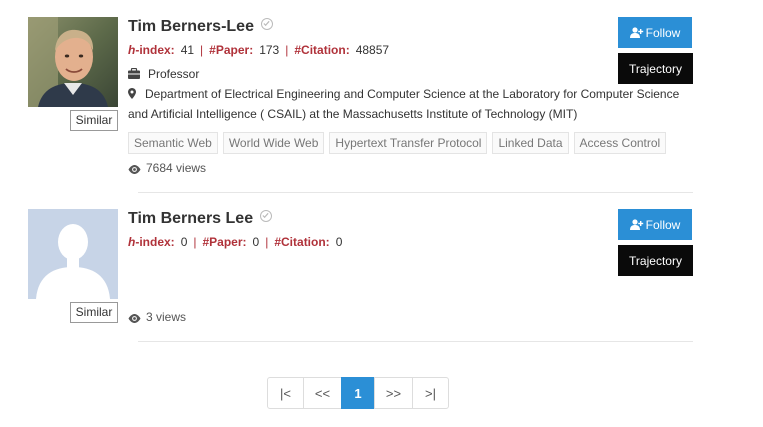 This screenshot has width=763, height=427. I want to click on author-name: Tim Berners Lee, so click(190, 218).